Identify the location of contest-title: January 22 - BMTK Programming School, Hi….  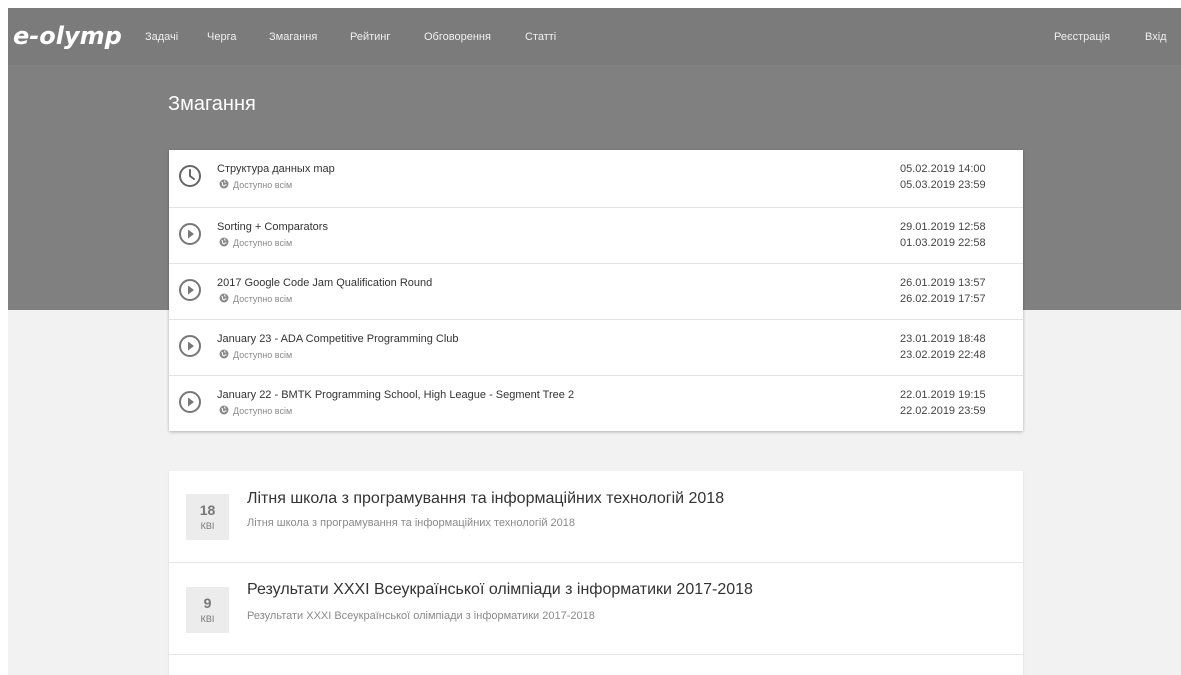
(395, 395).